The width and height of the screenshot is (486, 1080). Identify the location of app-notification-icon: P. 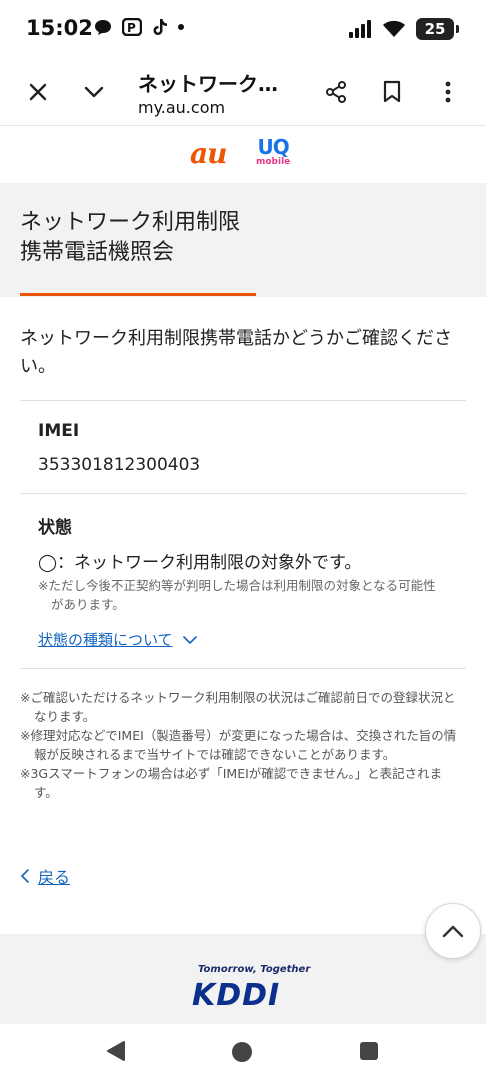
(132, 27).